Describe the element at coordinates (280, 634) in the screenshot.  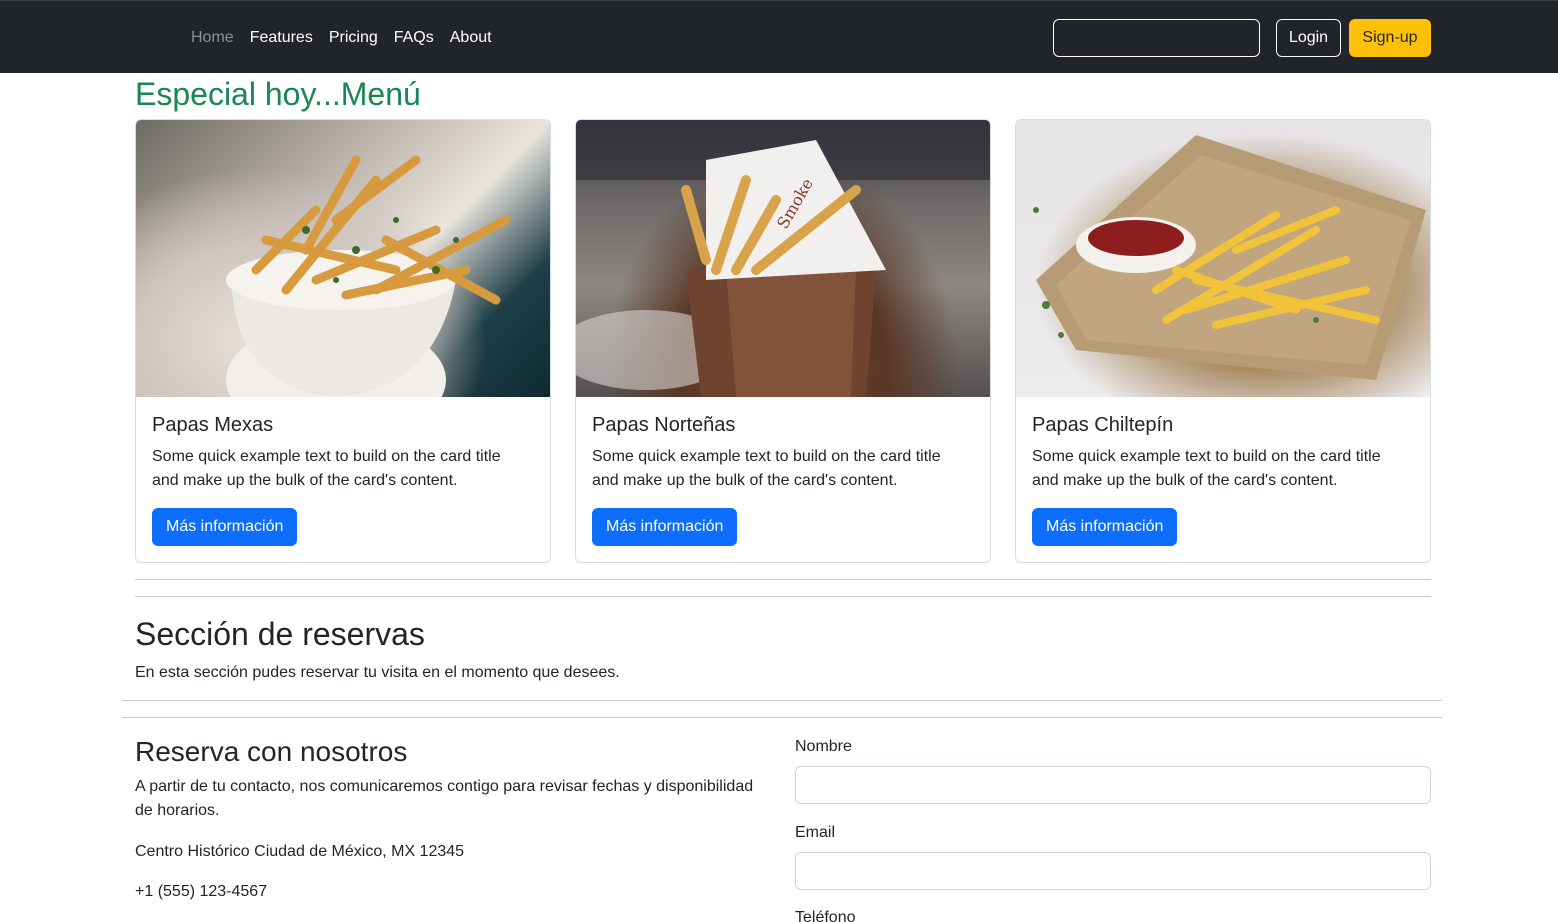
I see `reservas-section-title: Sección de reservas` at that location.